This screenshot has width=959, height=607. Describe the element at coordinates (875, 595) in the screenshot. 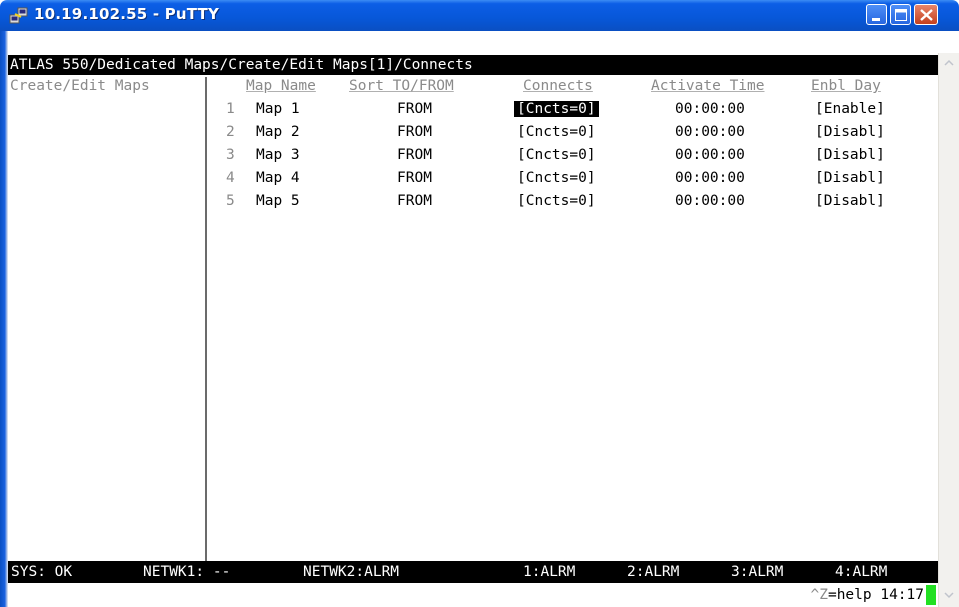

I see `help-text: =help 14:17` at that location.